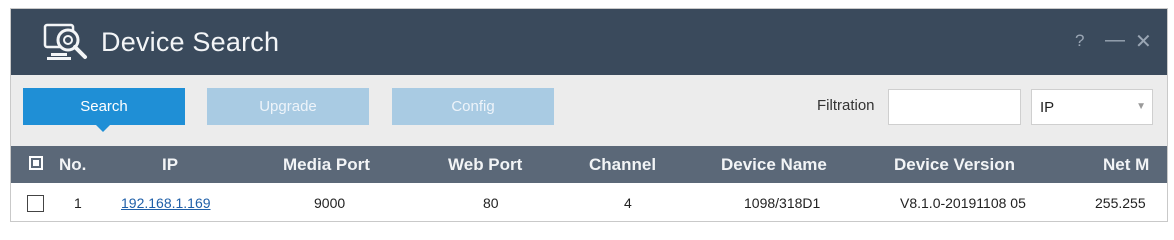  Describe the element at coordinates (954, 107) in the screenshot. I see `filtration-input` at that location.